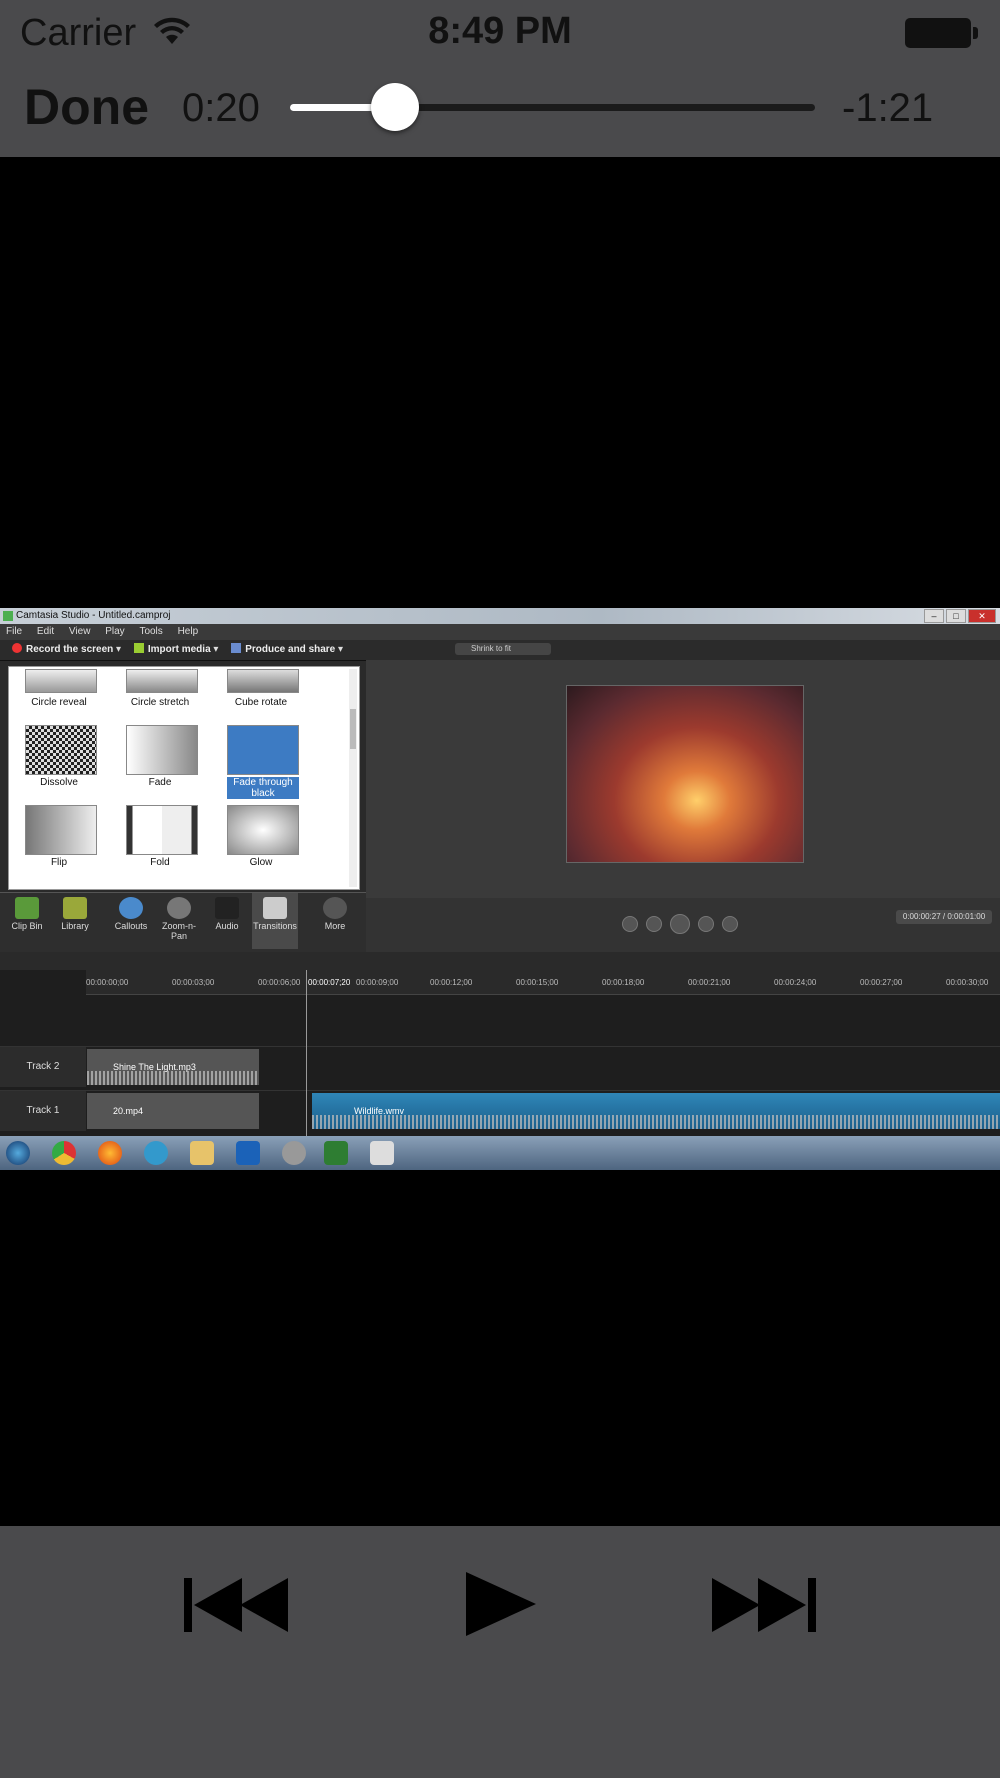 The height and width of the screenshot is (1778, 1000). I want to click on share-icon, so click(236, 648).